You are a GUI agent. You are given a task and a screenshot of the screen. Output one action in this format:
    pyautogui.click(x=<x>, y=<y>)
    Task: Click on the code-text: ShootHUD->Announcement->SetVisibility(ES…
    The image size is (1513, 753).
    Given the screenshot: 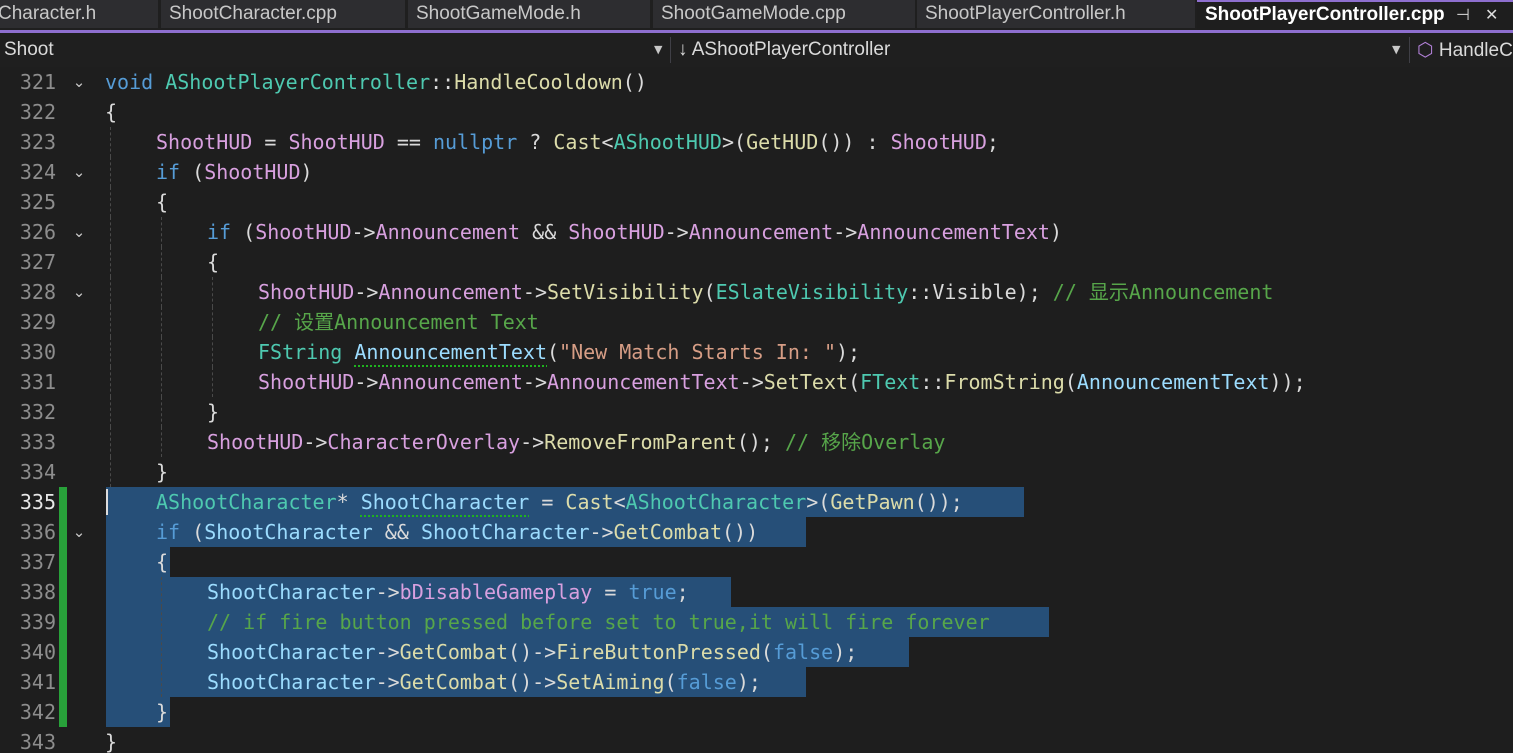 What is the action you would take?
    pyautogui.click(x=766, y=292)
    